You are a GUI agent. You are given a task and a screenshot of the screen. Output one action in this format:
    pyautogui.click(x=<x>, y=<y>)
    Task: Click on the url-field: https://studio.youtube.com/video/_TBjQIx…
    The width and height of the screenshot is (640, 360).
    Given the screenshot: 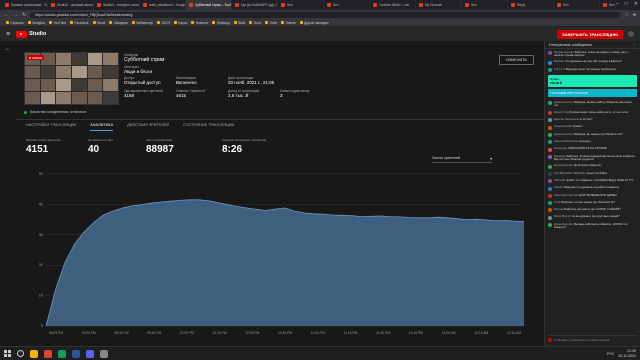 What is the action you would take?
    pyautogui.click(x=325, y=14)
    